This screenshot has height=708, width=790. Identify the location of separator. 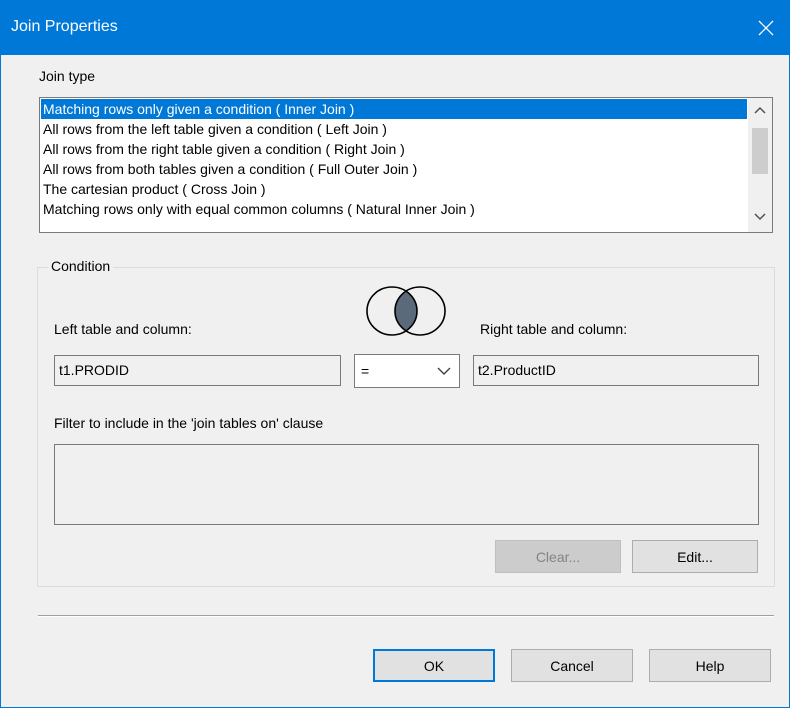
(406, 616).